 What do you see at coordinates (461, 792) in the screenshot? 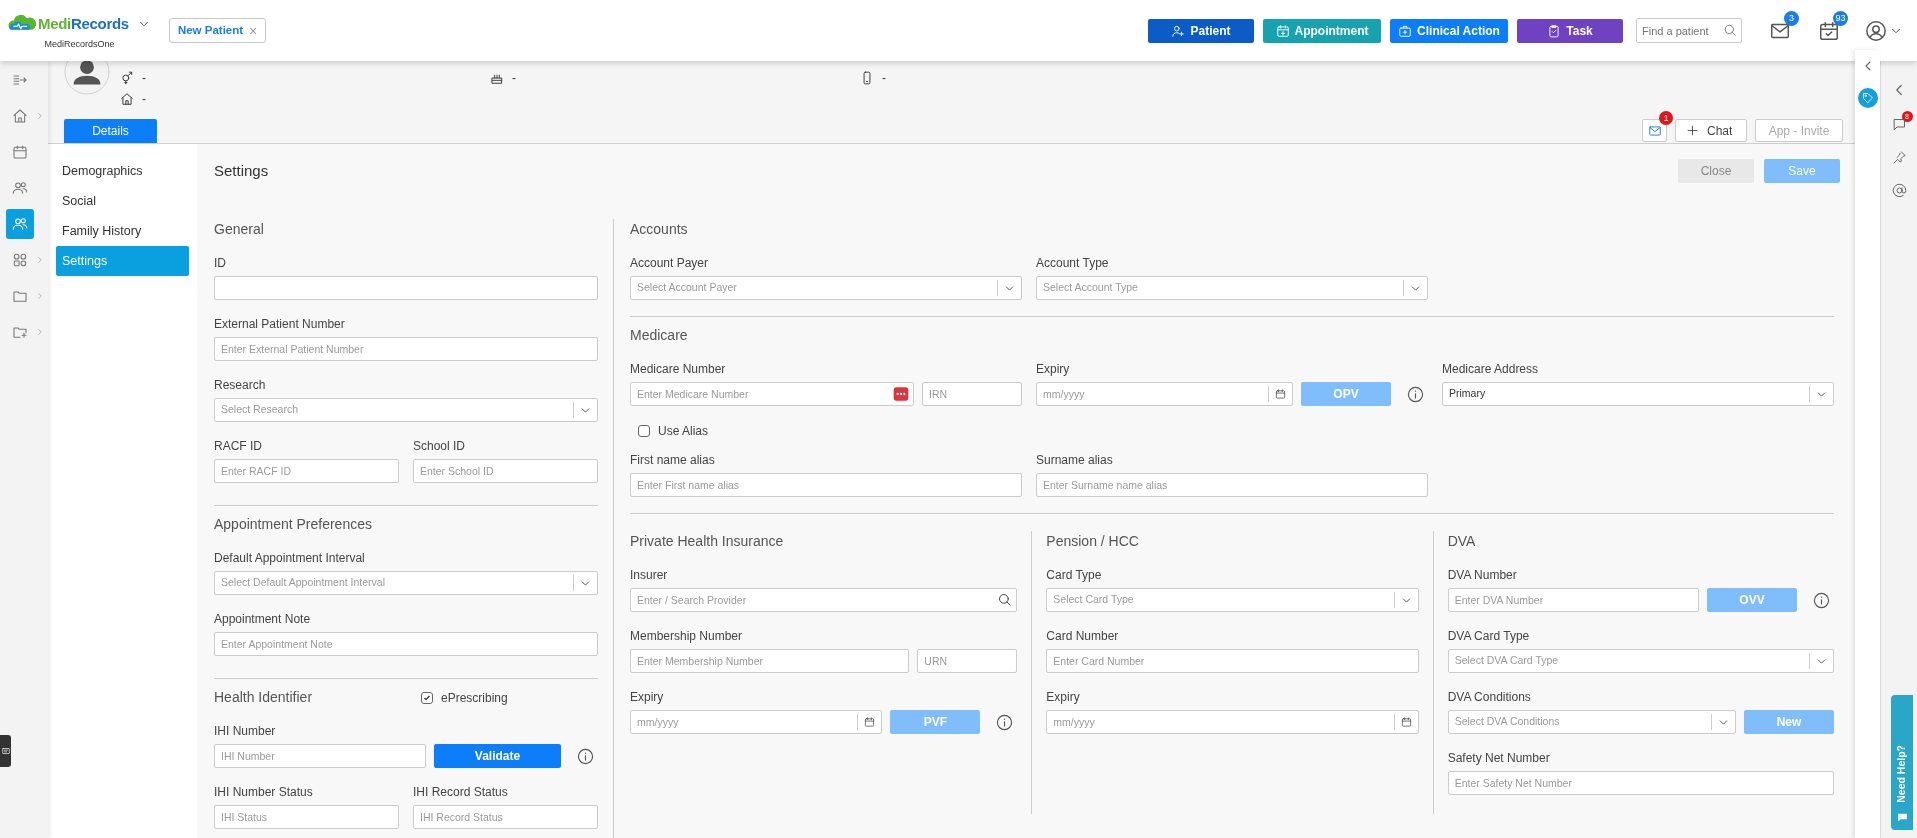
I see `field-label: IHI Record Status` at bounding box center [461, 792].